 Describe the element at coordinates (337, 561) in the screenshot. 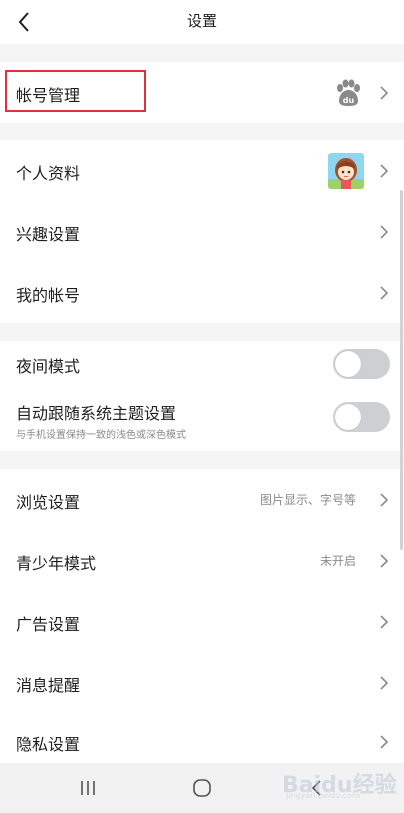

I see `row-hint: 未开启` at that location.